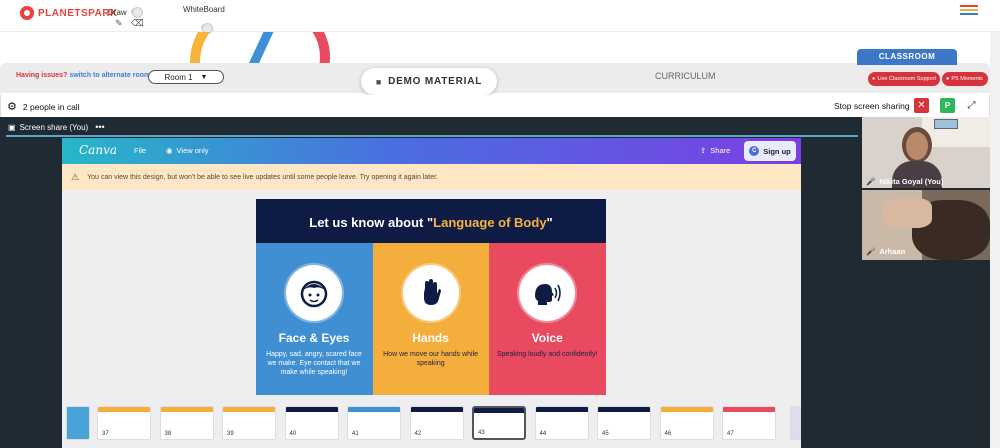 The height and width of the screenshot is (448, 1000). What do you see at coordinates (204, 9) in the screenshot?
I see `whiteboard-label: WhiteBoard` at bounding box center [204, 9].